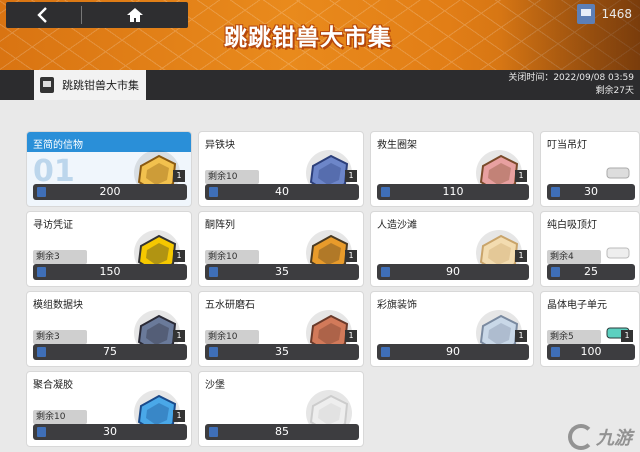  Describe the element at coordinates (281, 409) in the screenshot. I see `item-card: 沙堡 85` at that location.